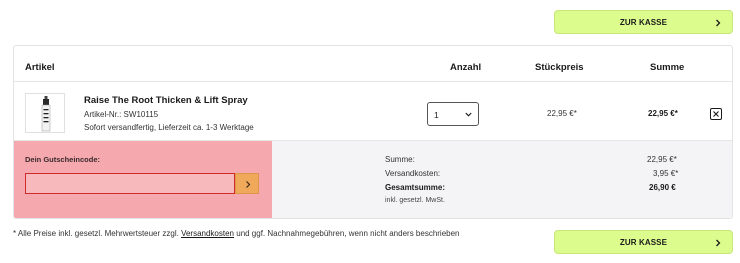 The height and width of the screenshot is (263, 740). I want to click on coupon-section: Dein Gutscheincode:, so click(143, 179).